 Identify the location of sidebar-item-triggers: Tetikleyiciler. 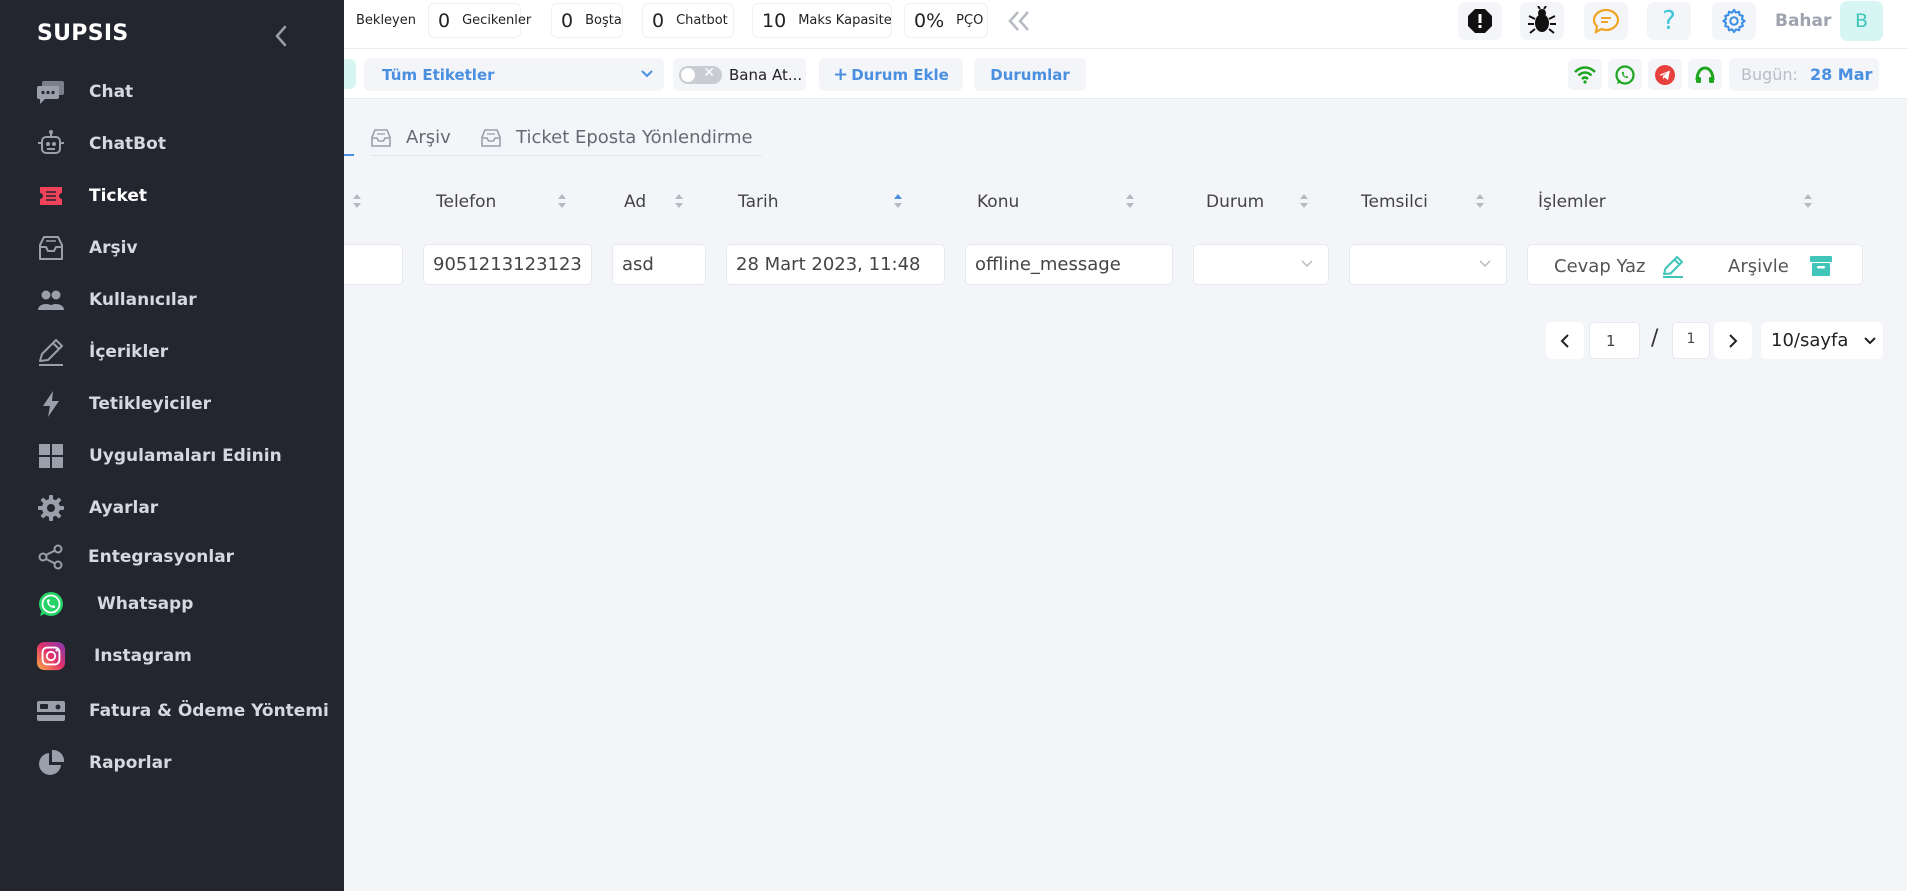
(172, 404).